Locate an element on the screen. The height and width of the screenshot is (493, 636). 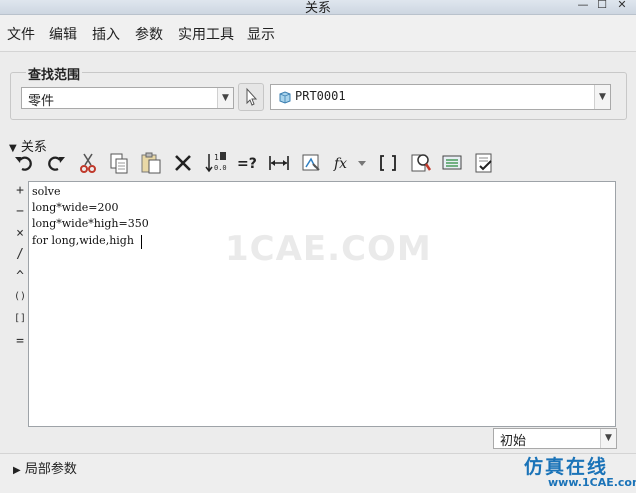
scope-object-value: PRT0001 is located at coordinates (320, 96).